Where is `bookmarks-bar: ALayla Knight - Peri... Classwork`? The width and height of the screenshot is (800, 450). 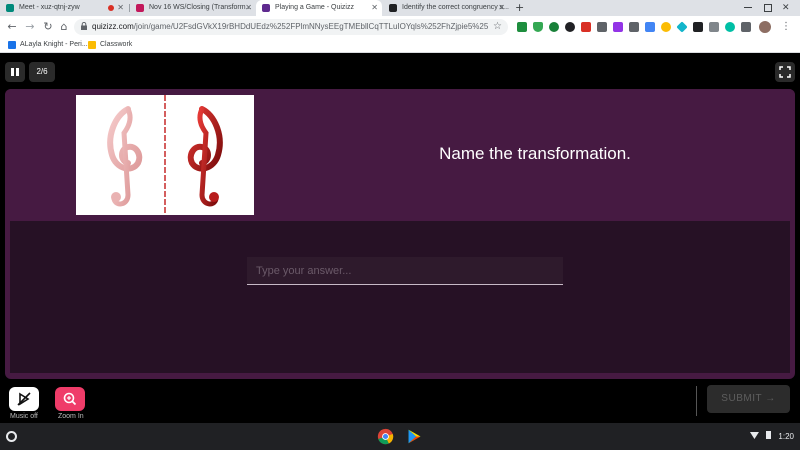 bookmarks-bar: ALayla Knight - Peri... Classwork is located at coordinates (400, 45).